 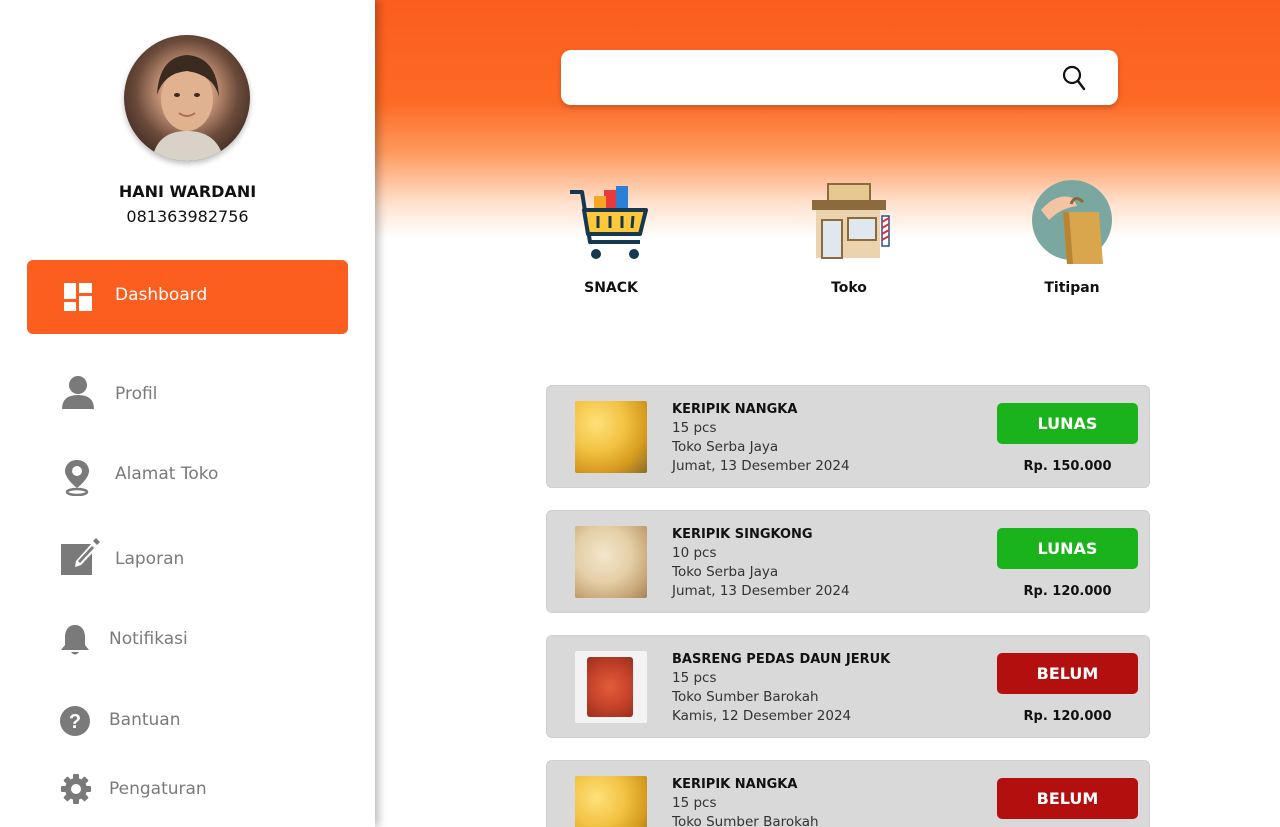 I want to click on order-qty: 10 pcs, so click(x=694, y=553).